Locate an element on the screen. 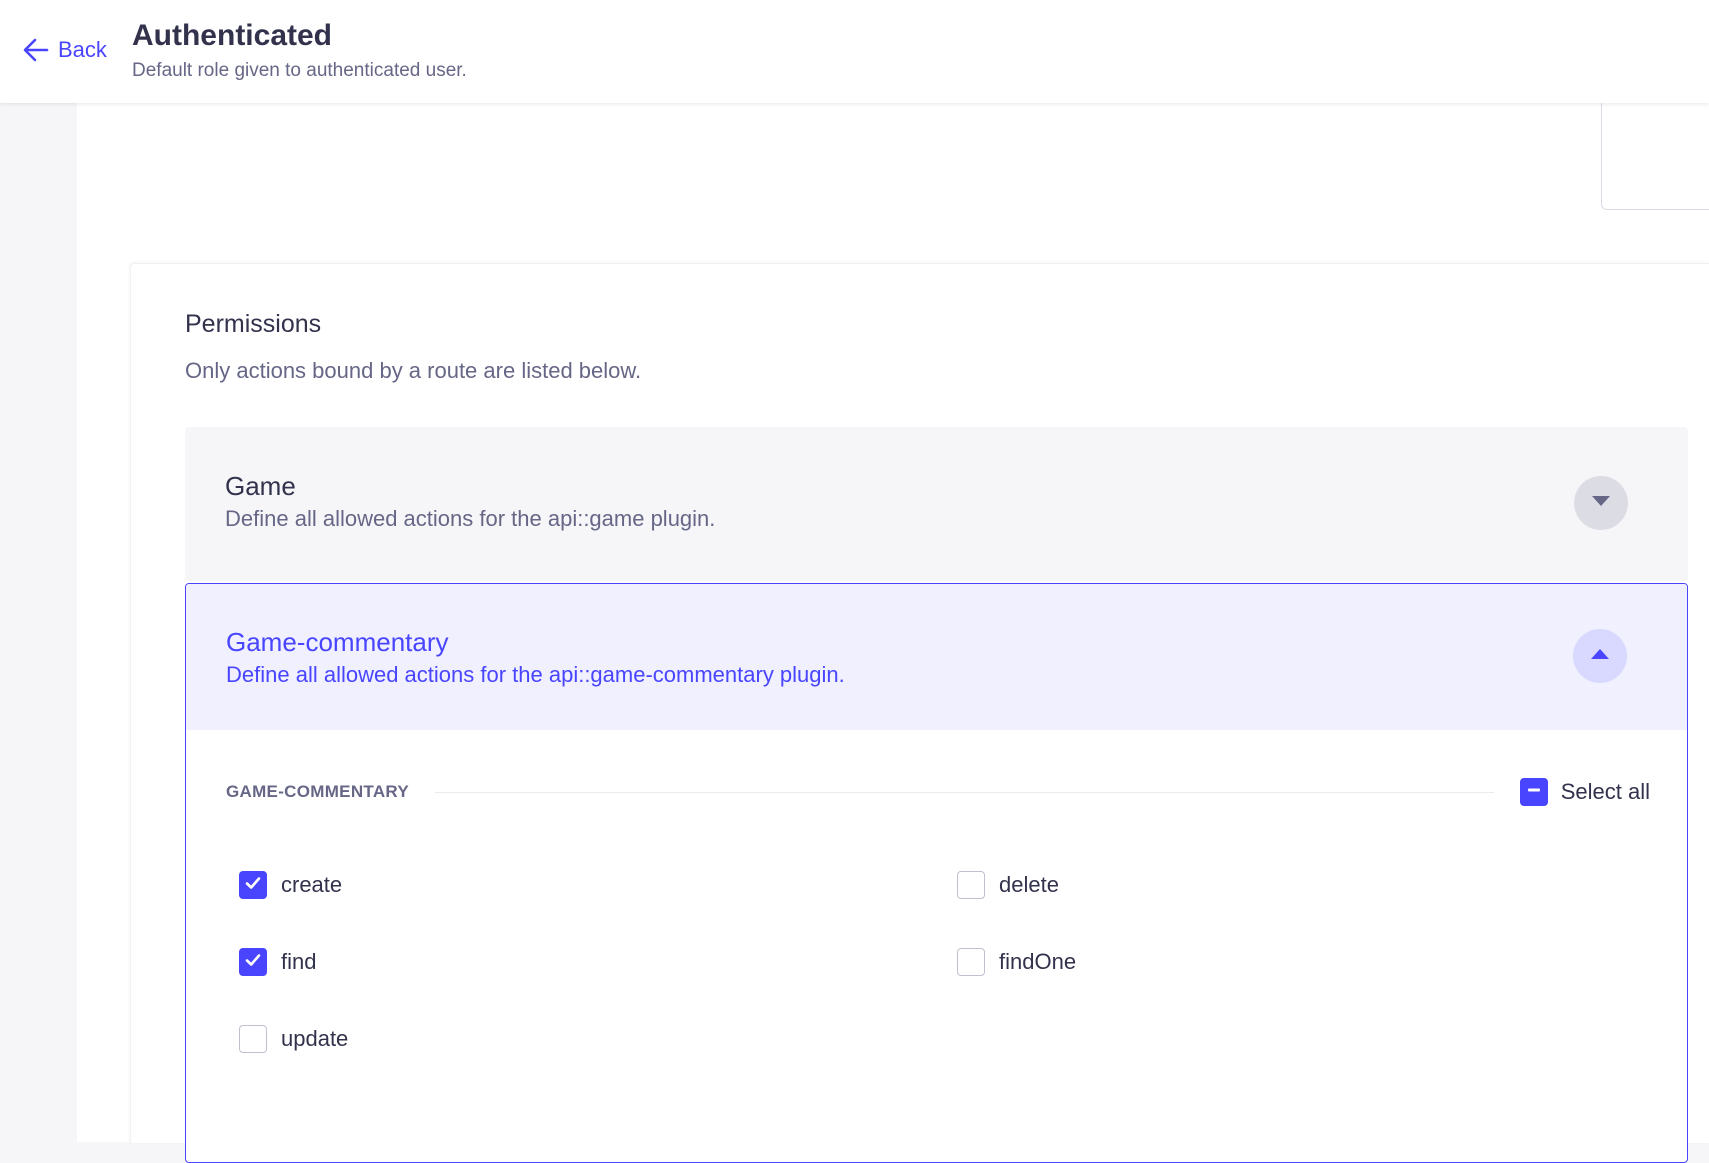 Image resolution: width=1709 pixels, height=1163 pixels. permission-label: update is located at coordinates (315, 1038).